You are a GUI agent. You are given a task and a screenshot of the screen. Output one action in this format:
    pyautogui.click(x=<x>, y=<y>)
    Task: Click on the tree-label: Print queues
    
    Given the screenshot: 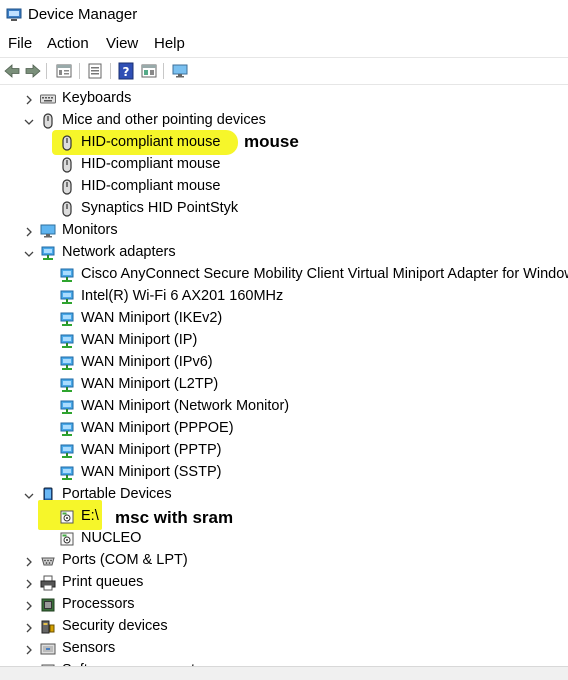 What is the action you would take?
    pyautogui.click(x=103, y=582)
    